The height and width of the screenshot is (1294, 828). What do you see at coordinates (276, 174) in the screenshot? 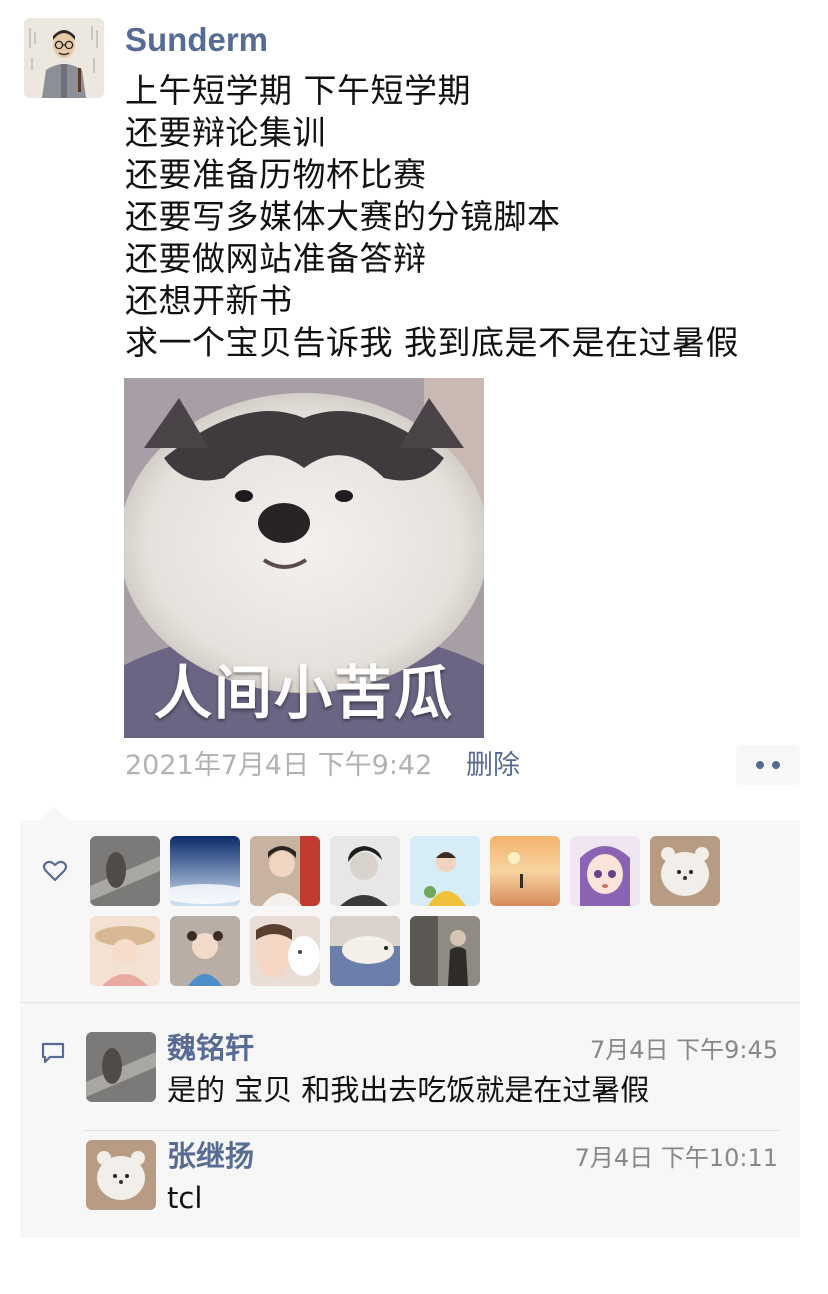
I see `post-line: 还要准备历物杯比赛` at bounding box center [276, 174].